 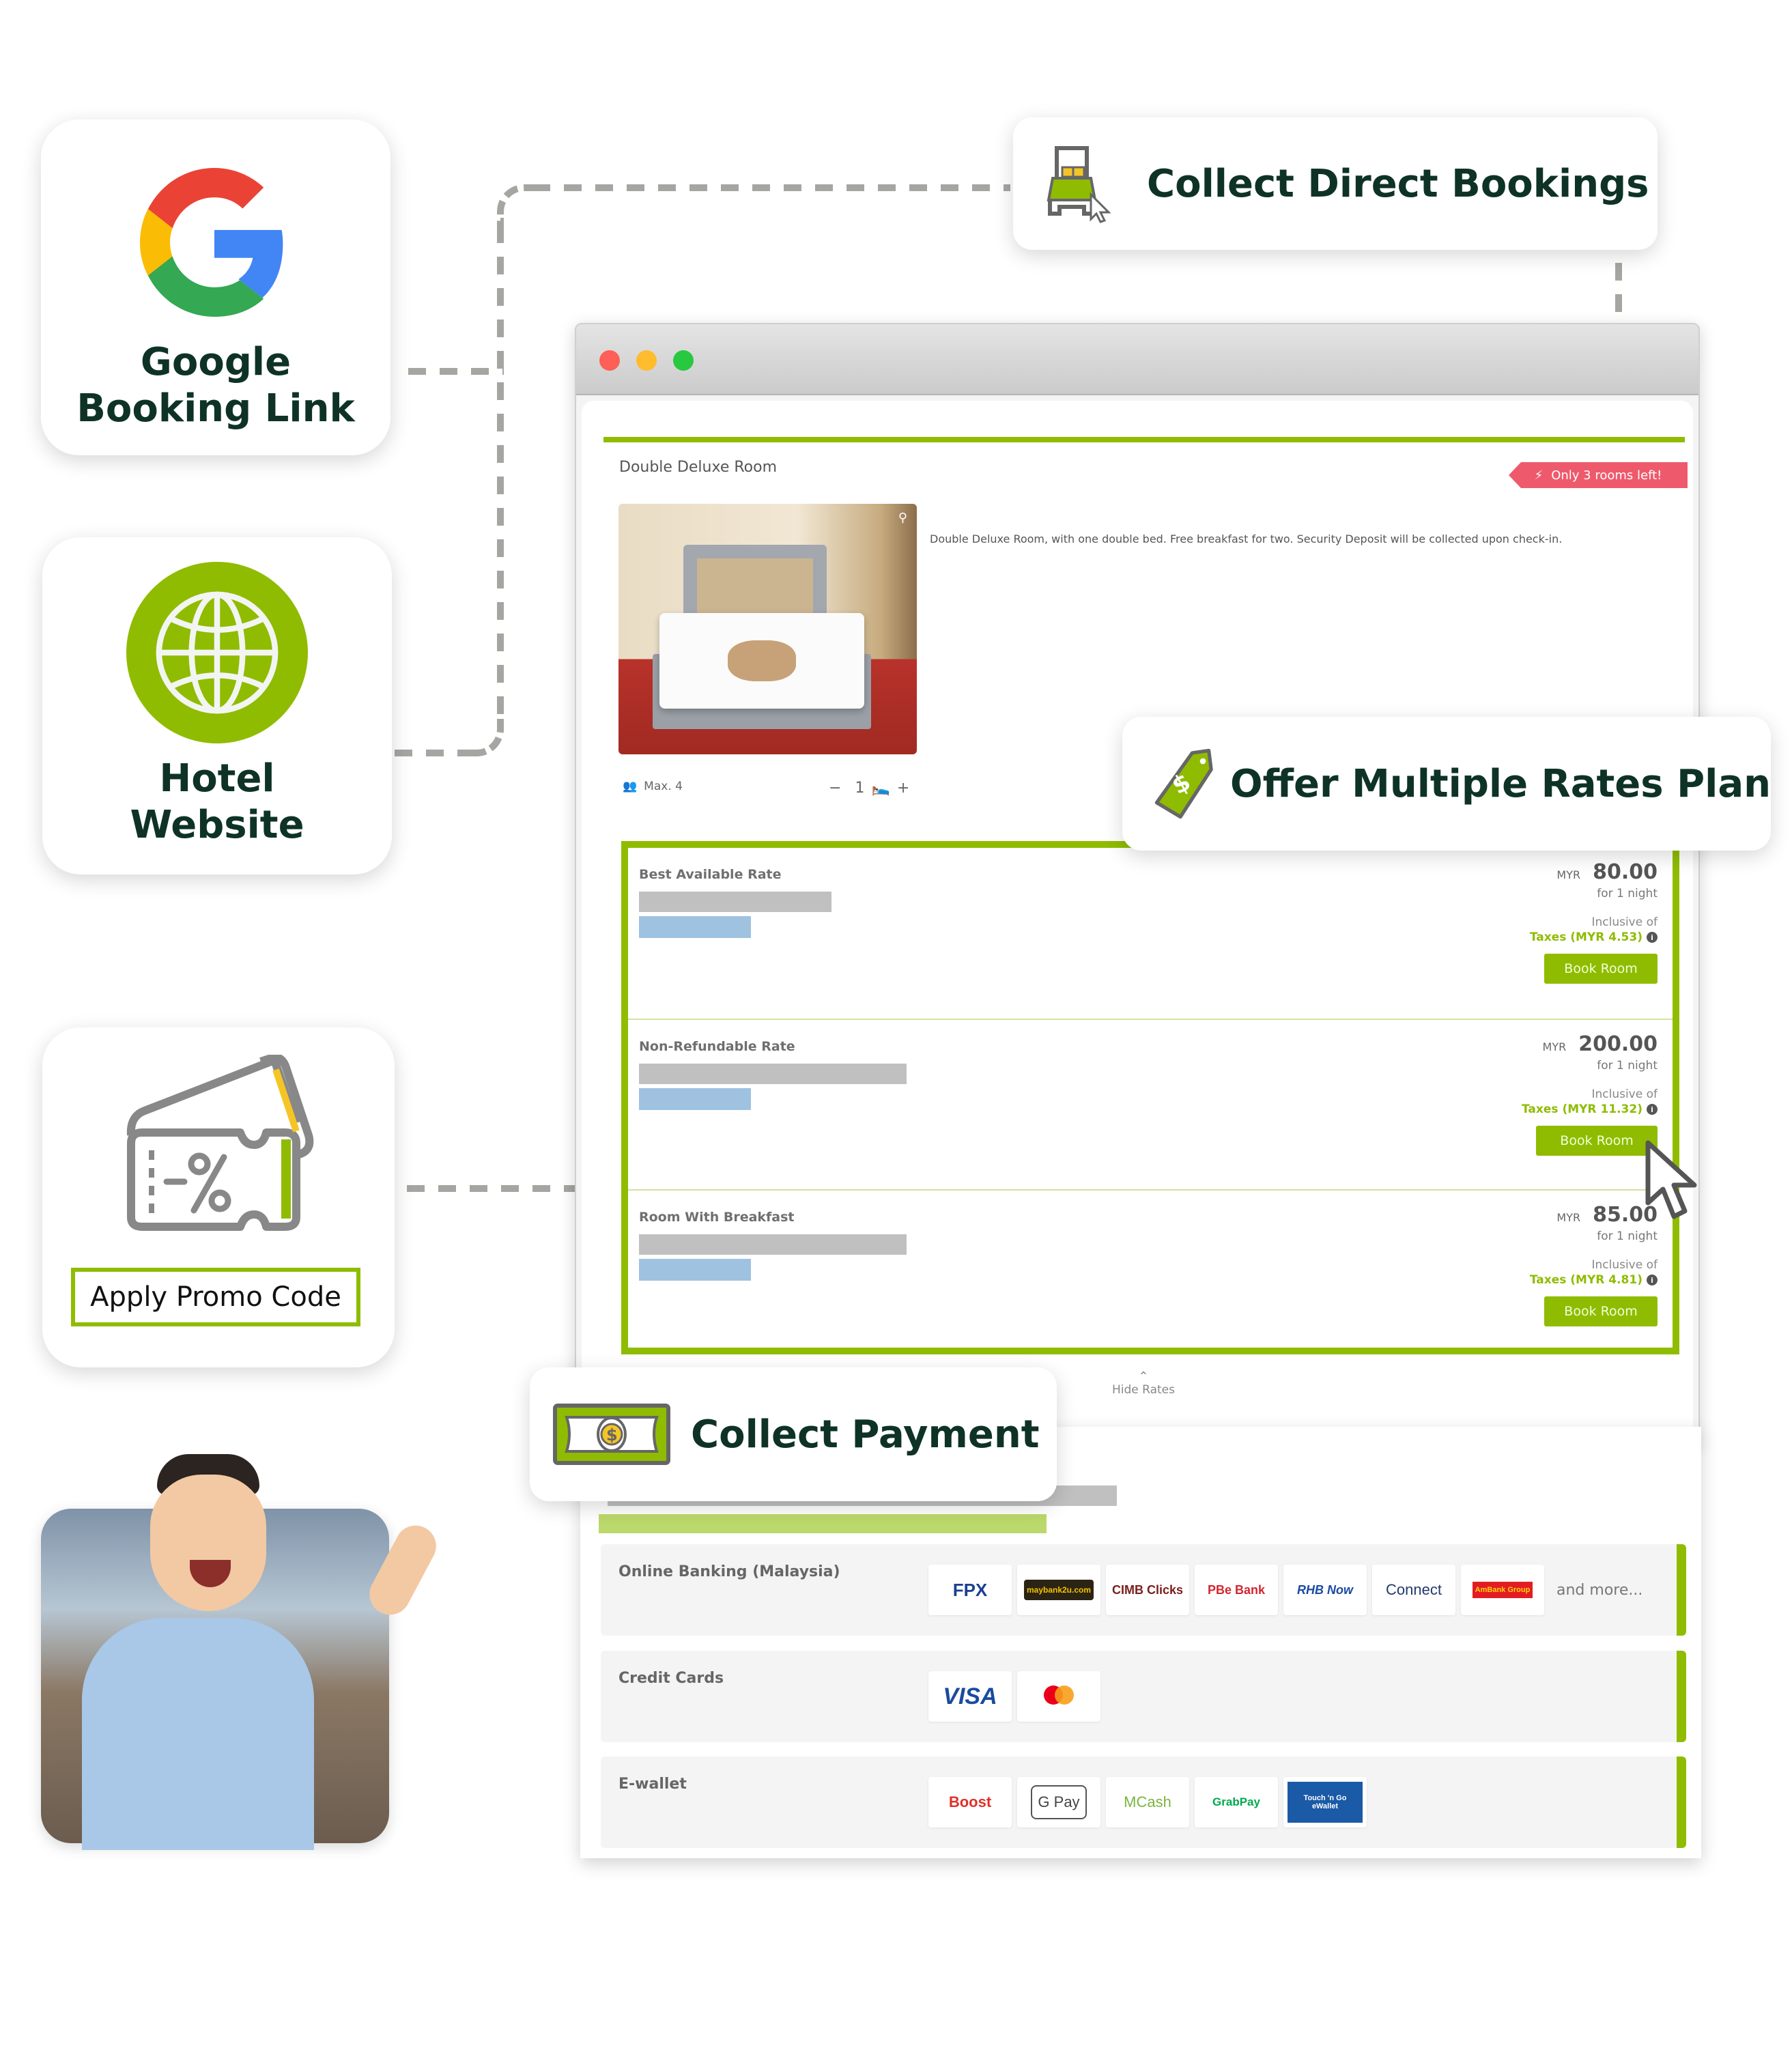 I want to click on grabpay-logo: GrabPay, so click(x=1236, y=1802).